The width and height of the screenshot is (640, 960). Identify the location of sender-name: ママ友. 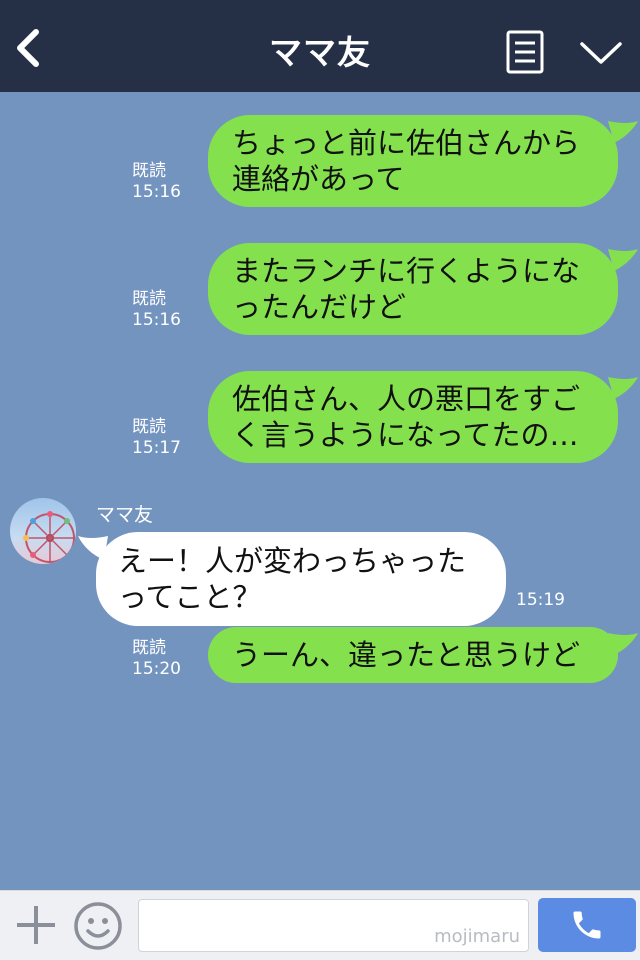
(125, 515).